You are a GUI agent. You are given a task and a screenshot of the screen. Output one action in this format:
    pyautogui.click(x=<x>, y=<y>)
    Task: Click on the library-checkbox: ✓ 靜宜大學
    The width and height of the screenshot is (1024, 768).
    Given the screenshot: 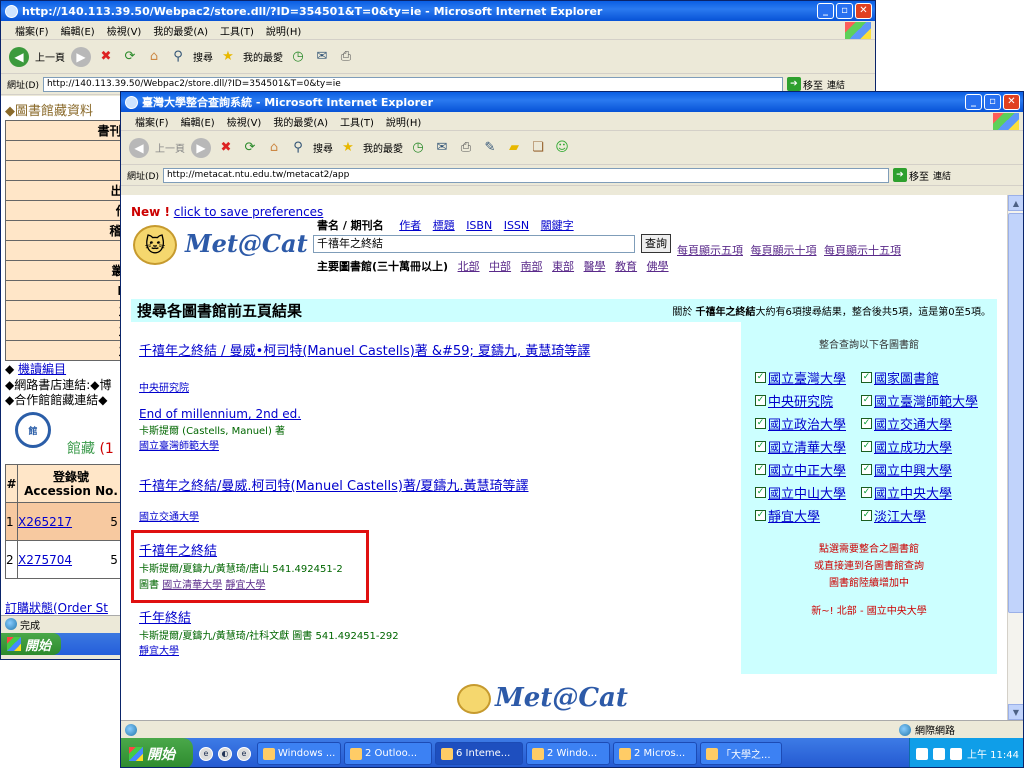 What is the action you would take?
    pyautogui.click(x=787, y=515)
    